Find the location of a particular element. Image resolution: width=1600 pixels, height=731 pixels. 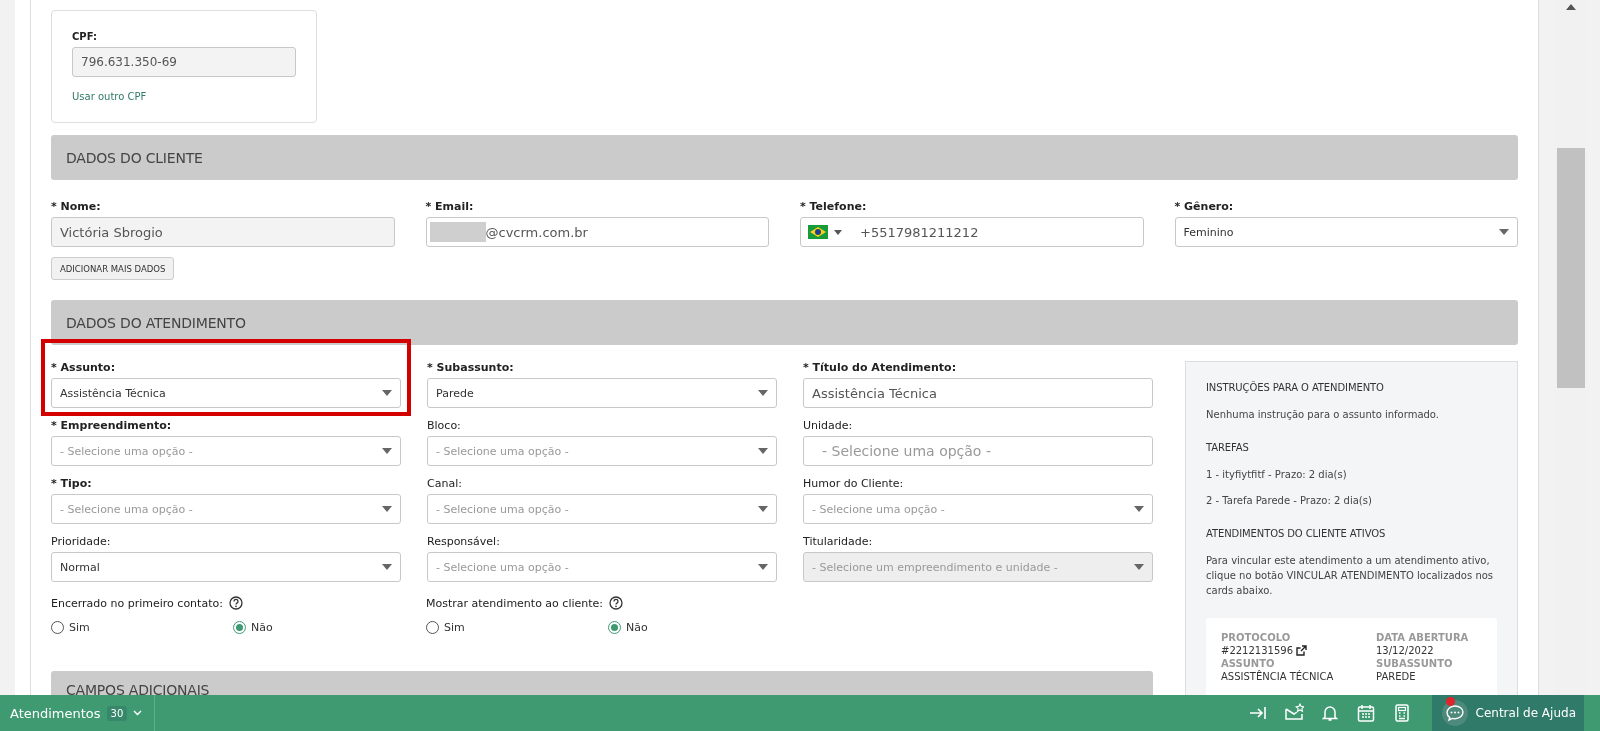

panel-text: 2 - Tarefa Parede - Prazo: 2 dia(s) is located at coordinates (1289, 501).